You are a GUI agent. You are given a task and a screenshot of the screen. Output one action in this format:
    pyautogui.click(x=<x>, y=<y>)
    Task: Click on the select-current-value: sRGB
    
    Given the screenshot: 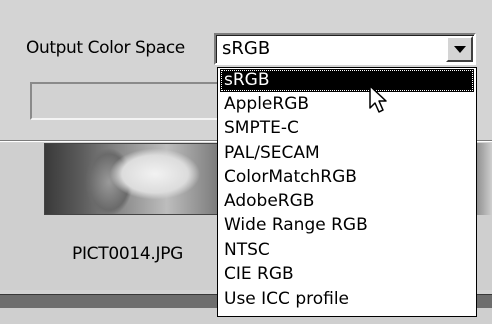 What is the action you would take?
    pyautogui.click(x=246, y=48)
    